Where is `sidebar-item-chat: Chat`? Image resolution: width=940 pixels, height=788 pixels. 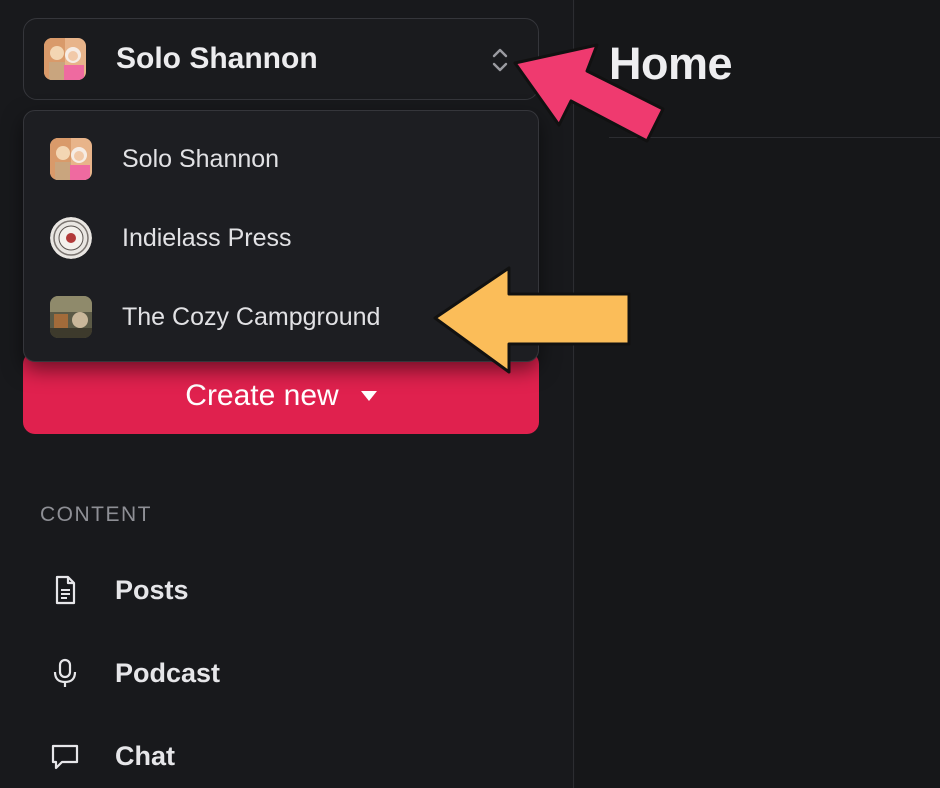
sidebar-item-chat: Chat is located at coordinates (287, 756).